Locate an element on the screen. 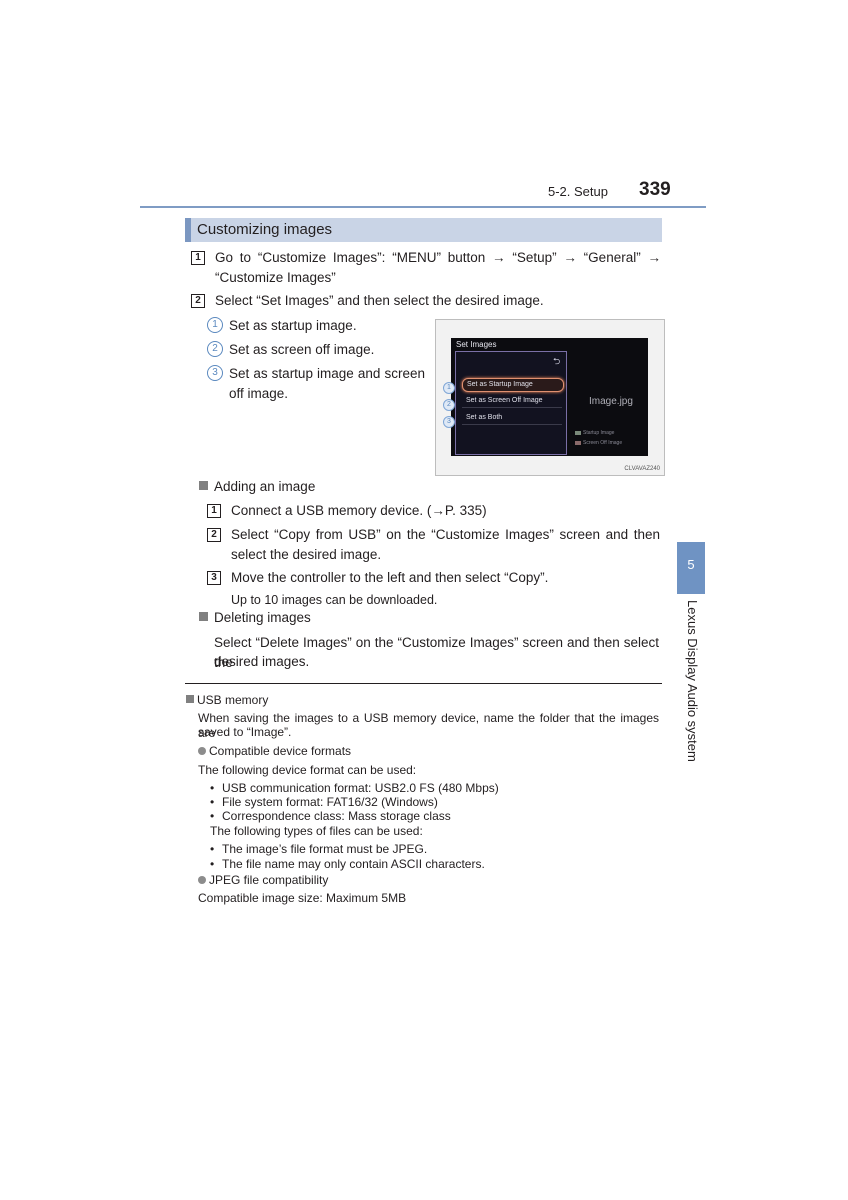  back-arrow-icon: ⮌ is located at coordinates (556, 362).